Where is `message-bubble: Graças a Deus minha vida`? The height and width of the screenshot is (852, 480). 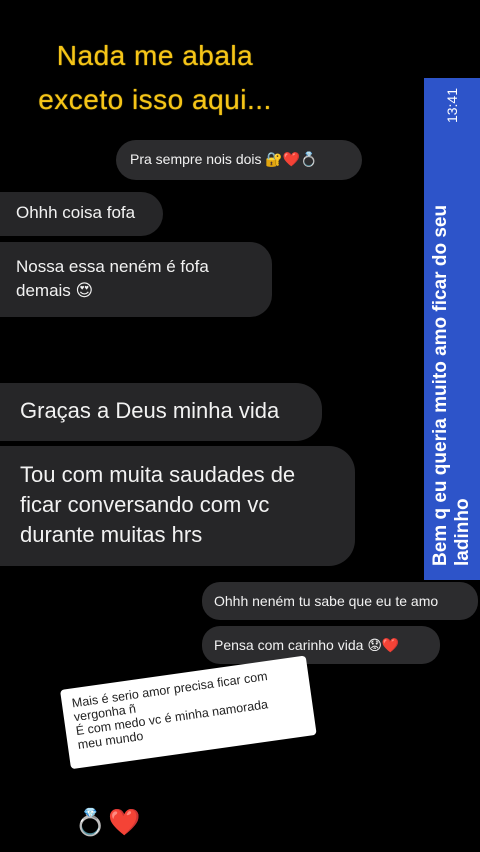 message-bubble: Graças a Deus minha vida is located at coordinates (161, 412).